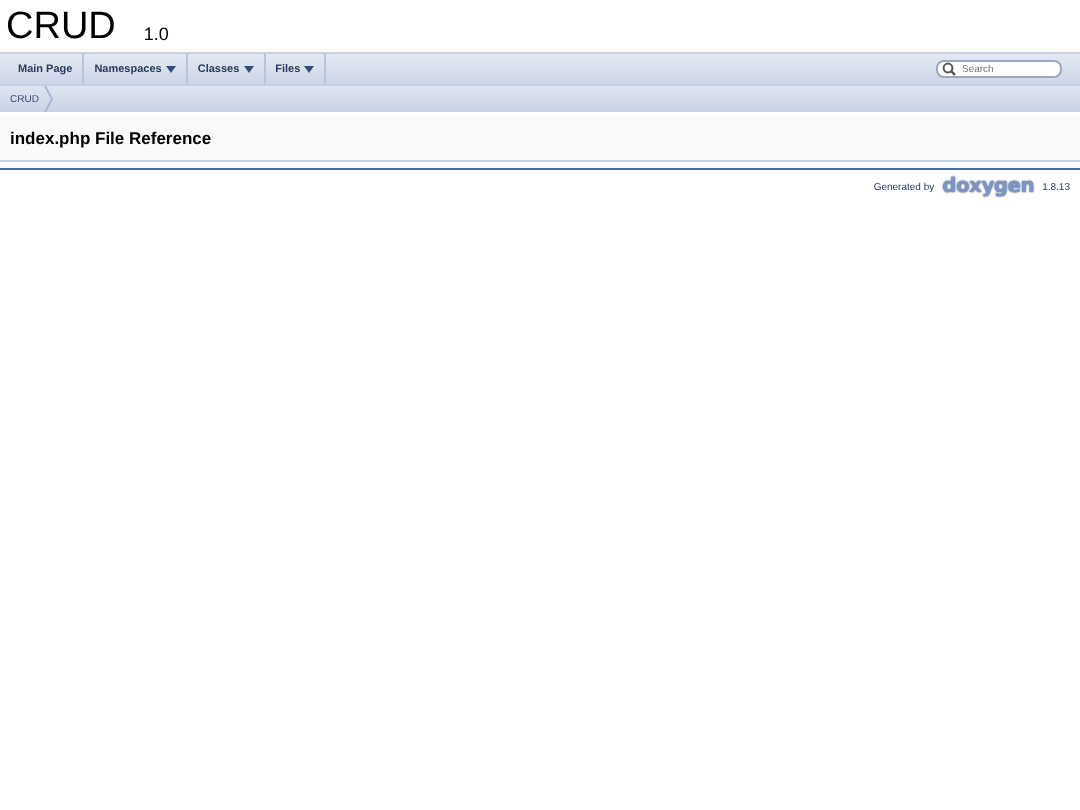 The image size is (1080, 810). I want to click on project-name: CRUD, so click(61, 28).